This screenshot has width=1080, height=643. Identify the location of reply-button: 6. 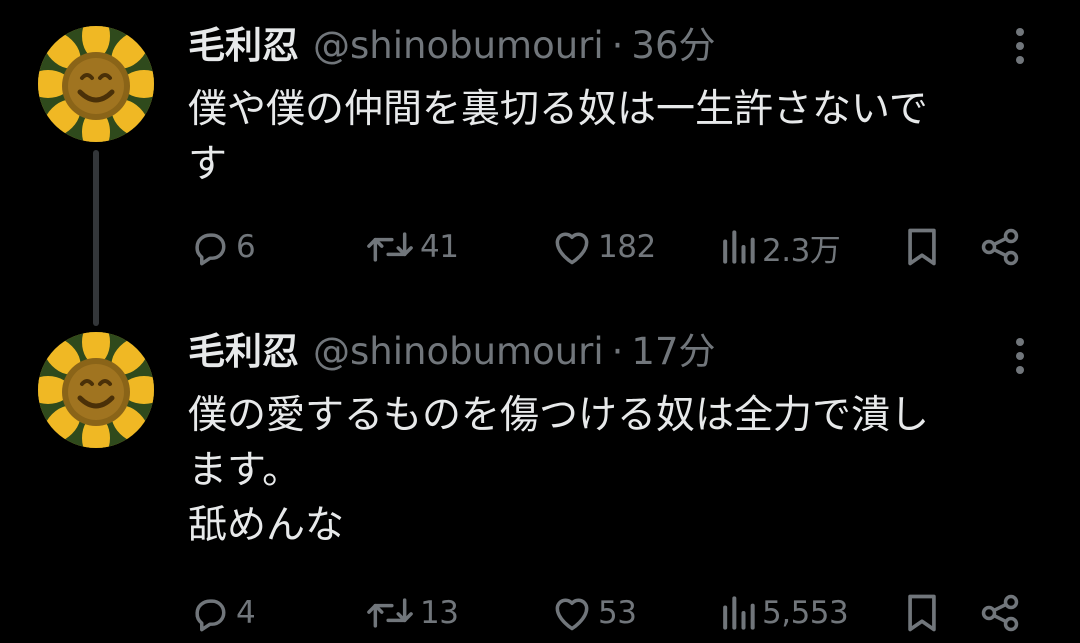
(222, 247).